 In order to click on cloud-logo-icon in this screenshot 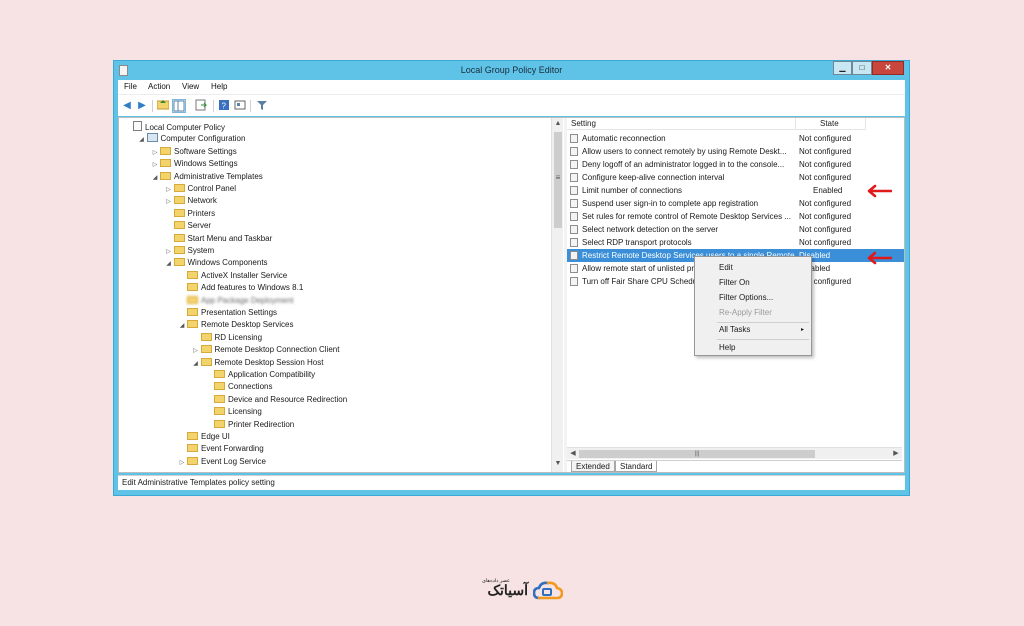, I will do `click(548, 590)`.